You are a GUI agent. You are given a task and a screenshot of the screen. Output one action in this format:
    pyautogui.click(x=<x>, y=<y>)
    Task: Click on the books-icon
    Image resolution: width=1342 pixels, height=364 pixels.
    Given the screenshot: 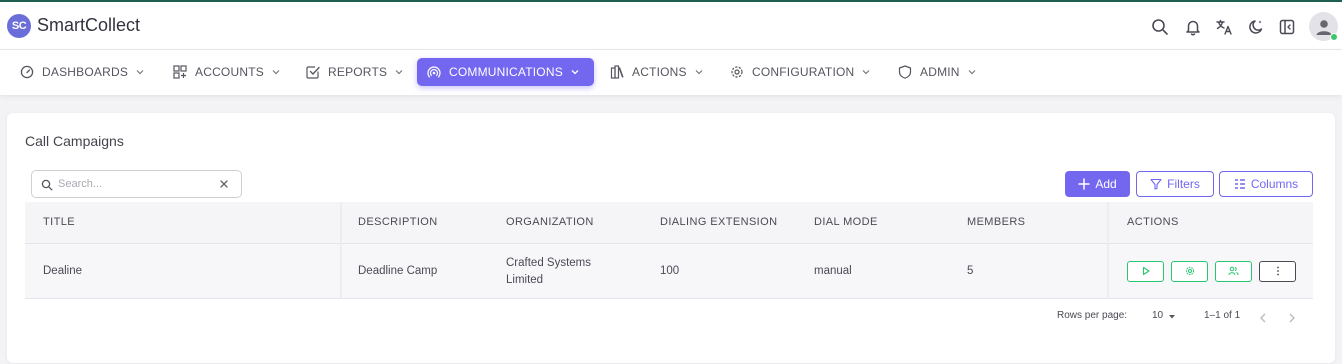 What is the action you would take?
    pyautogui.click(x=617, y=72)
    